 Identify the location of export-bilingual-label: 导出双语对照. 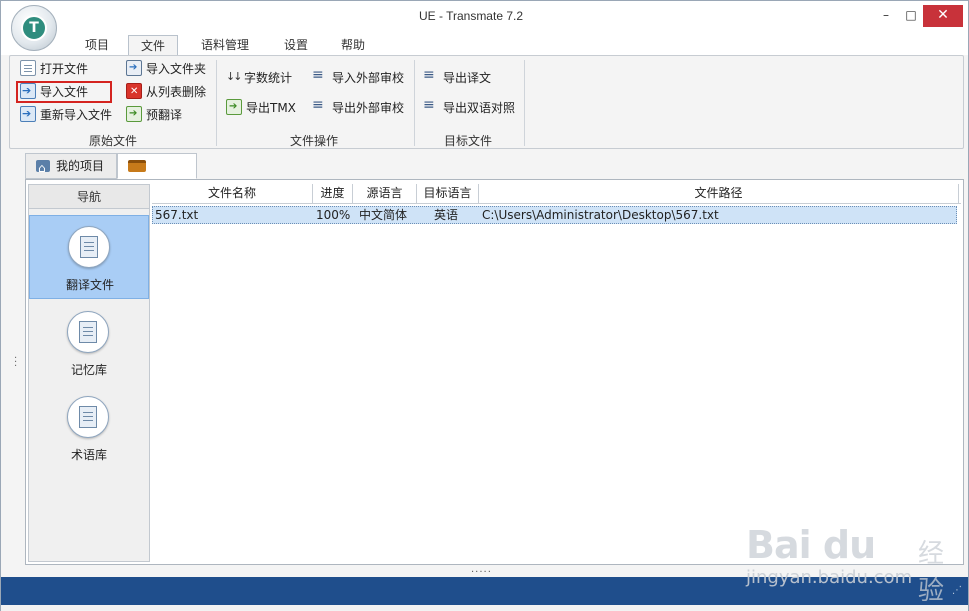
(479, 108).